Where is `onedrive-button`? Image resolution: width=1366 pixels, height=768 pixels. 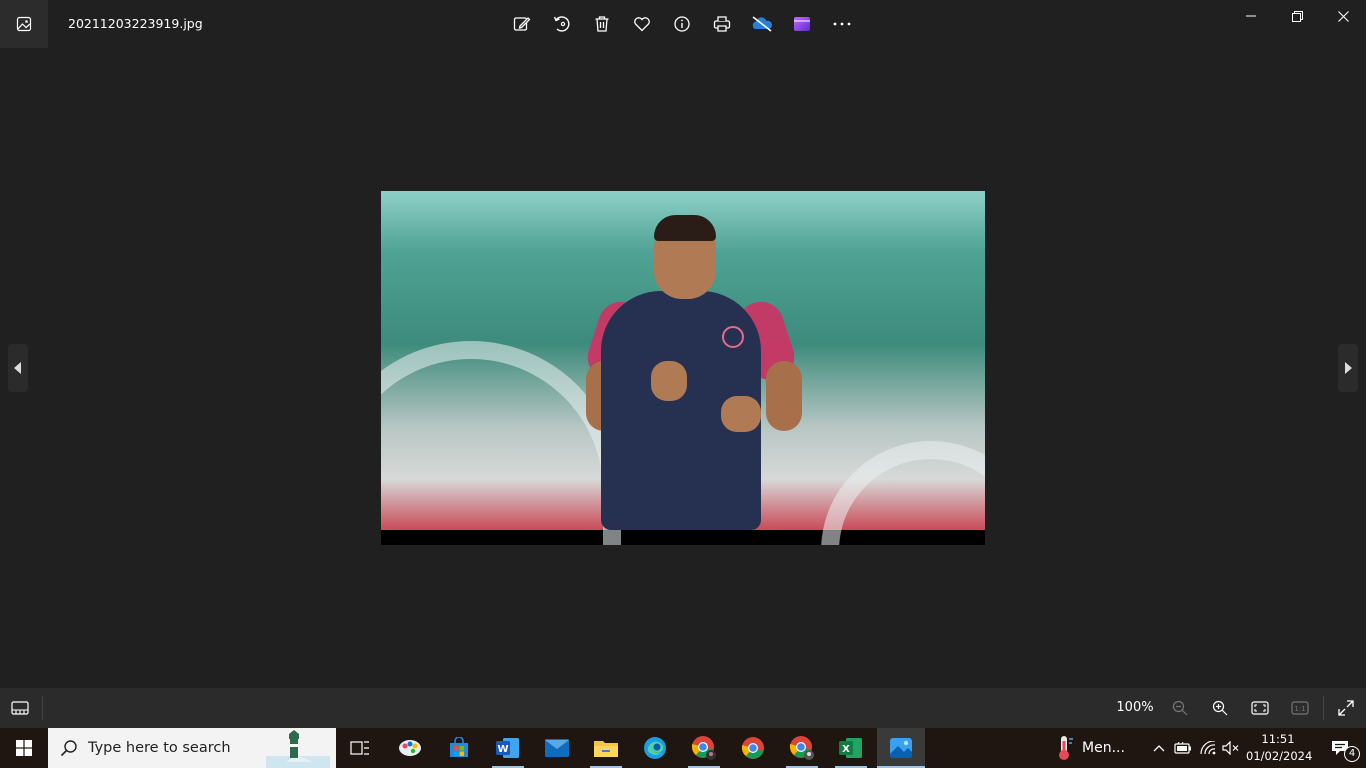
onedrive-button is located at coordinates (762, 24).